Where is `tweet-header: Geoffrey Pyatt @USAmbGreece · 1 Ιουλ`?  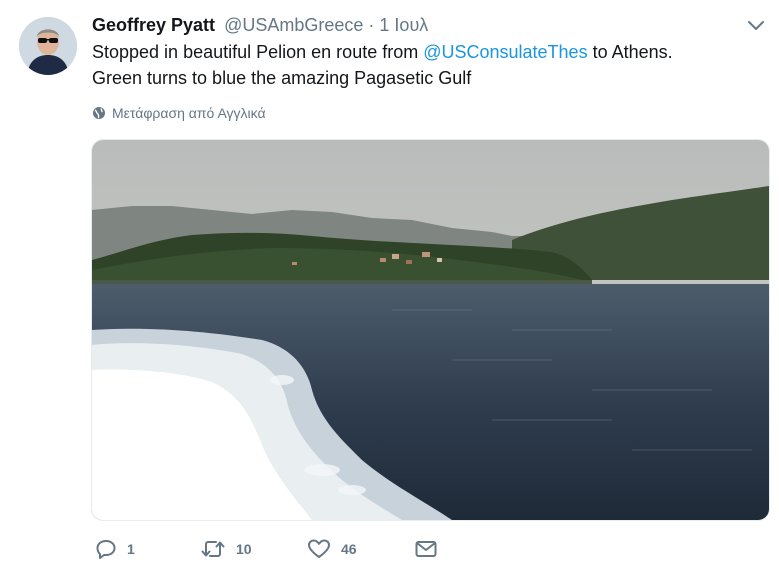 tweet-header: Geoffrey Pyatt @USAmbGreece · 1 Ιουλ is located at coordinates (260, 25).